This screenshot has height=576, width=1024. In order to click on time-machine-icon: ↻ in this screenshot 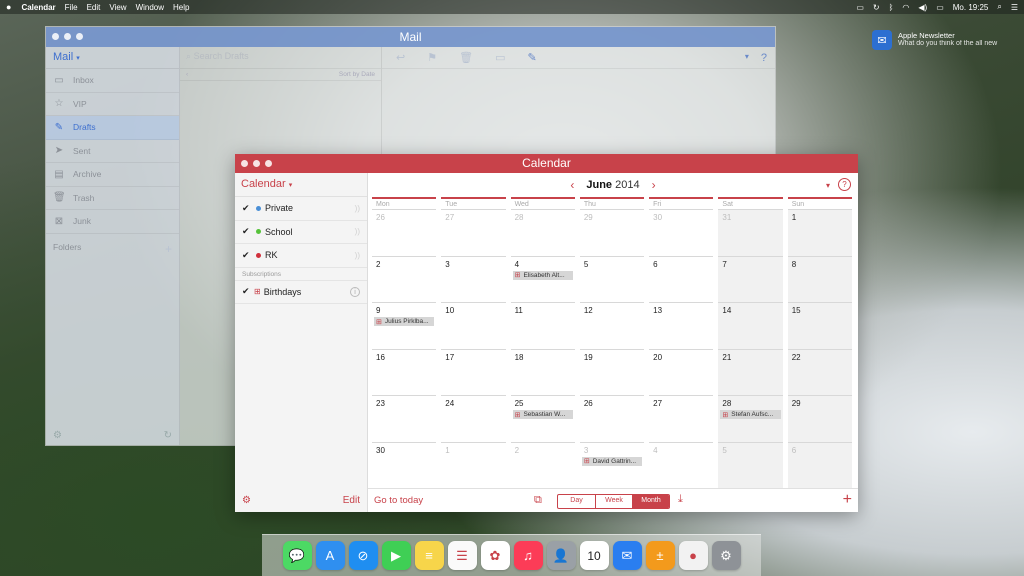, I will do `click(876, 7)`.